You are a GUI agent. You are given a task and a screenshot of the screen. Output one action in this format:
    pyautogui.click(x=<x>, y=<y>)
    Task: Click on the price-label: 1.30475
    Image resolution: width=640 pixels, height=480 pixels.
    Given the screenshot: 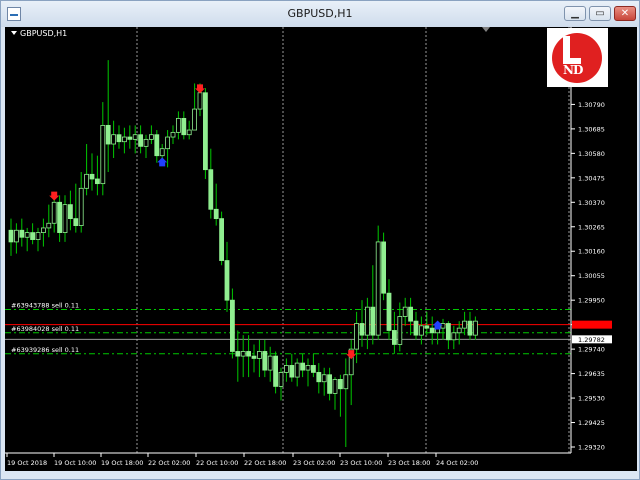 What is the action you would take?
    pyautogui.click(x=591, y=178)
    